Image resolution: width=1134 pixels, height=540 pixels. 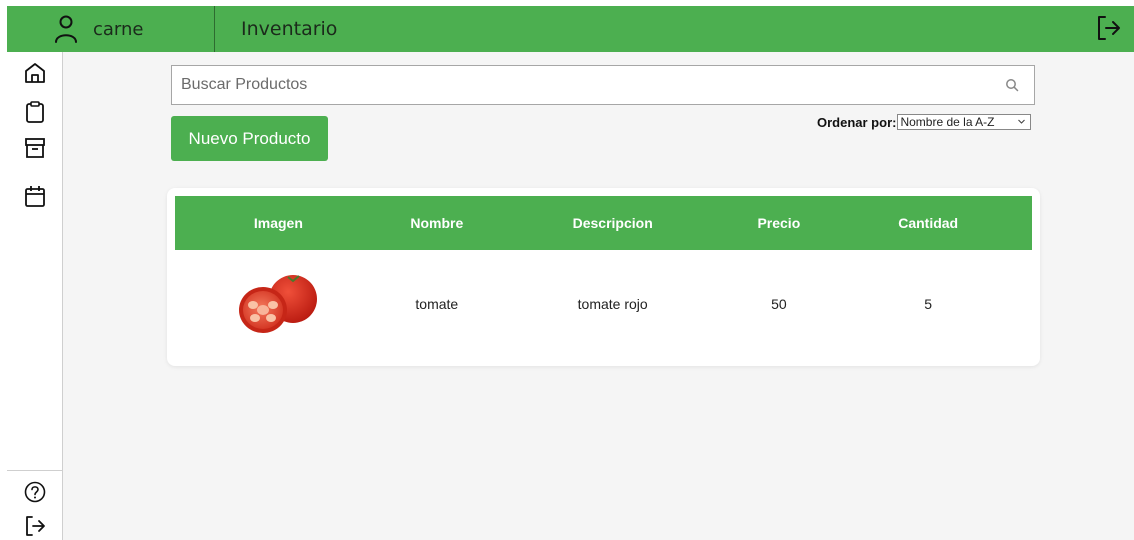 What do you see at coordinates (249, 138) in the screenshot?
I see `new-product-button: Nuevo Producto` at bounding box center [249, 138].